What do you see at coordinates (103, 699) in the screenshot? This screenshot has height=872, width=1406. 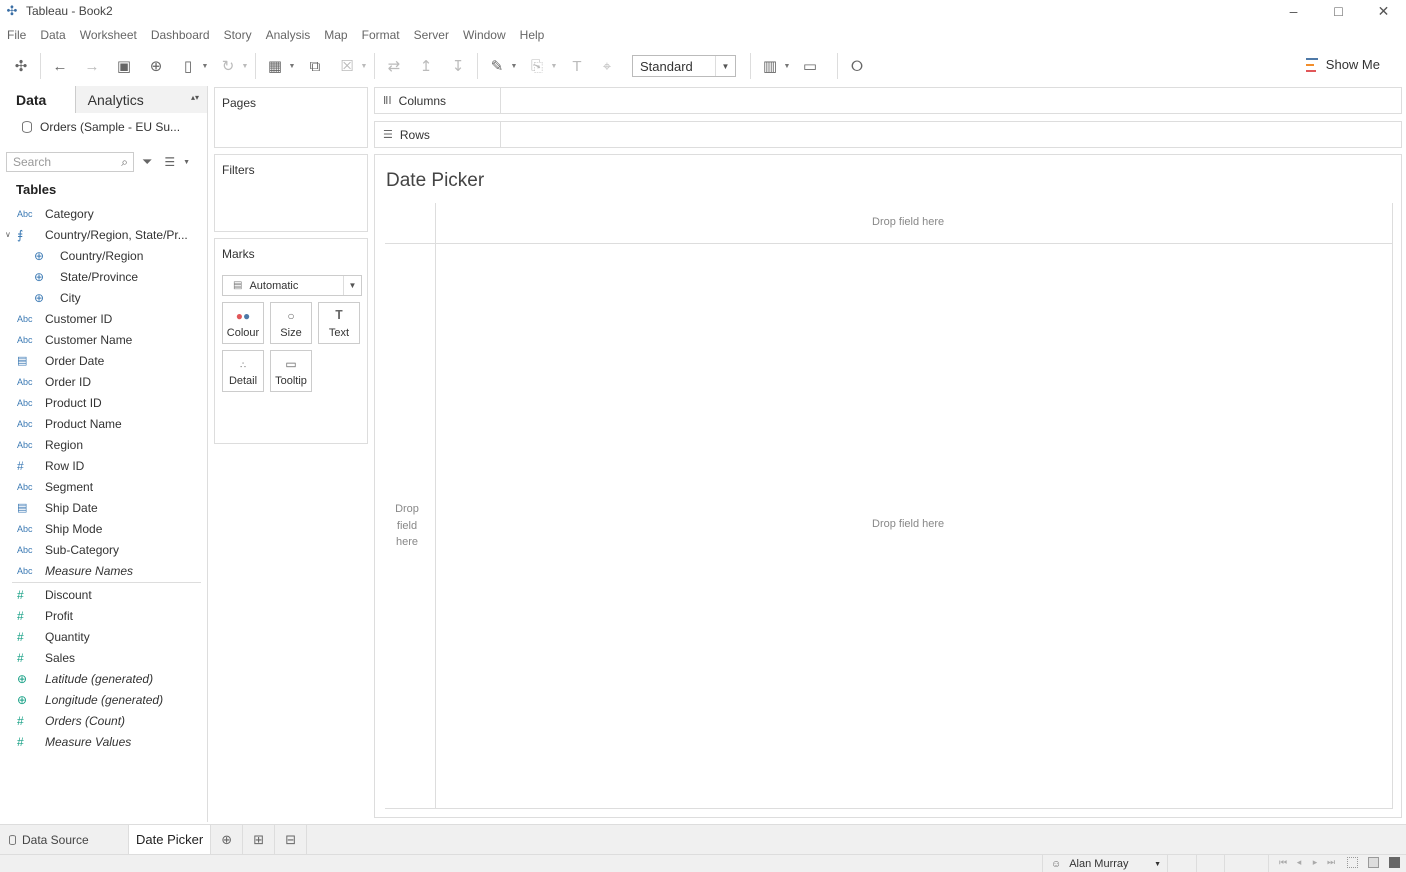 I see `field-item: ⊕ Longitude (generated)` at bounding box center [103, 699].